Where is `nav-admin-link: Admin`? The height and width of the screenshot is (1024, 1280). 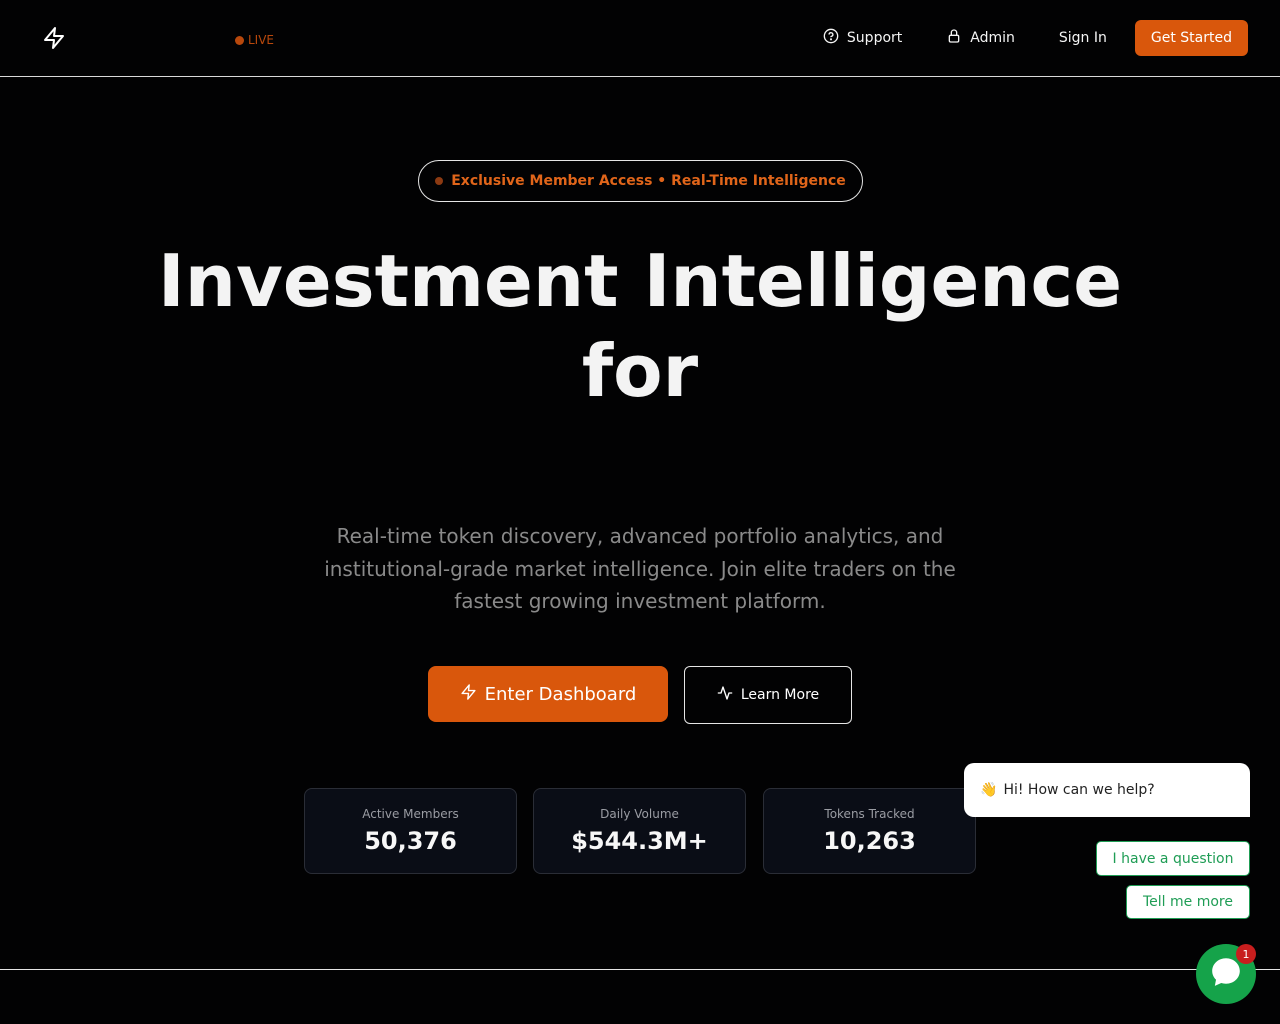
nav-admin-link: Admin is located at coordinates (980, 38).